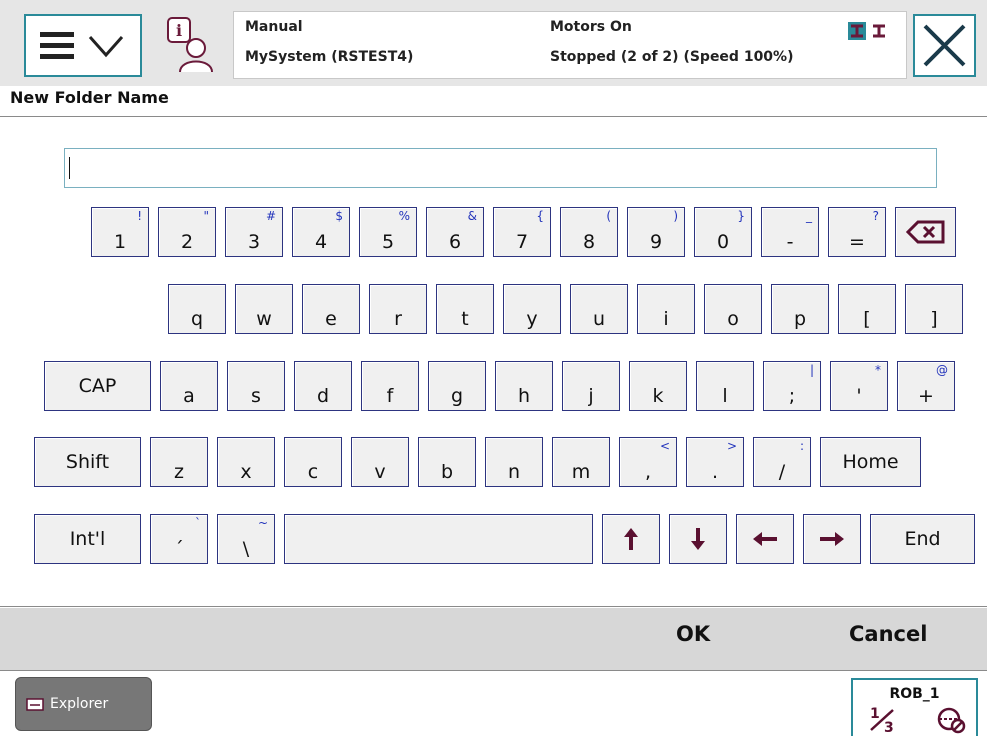 The image size is (987, 736). Describe the element at coordinates (457, 386) in the screenshot. I see `key-g: g` at that location.